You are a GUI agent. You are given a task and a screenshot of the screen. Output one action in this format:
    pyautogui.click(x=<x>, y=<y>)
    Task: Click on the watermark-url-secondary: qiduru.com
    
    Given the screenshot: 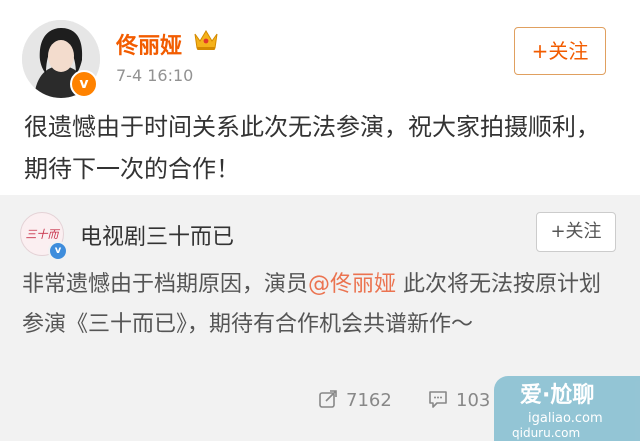 What is the action you would take?
    pyautogui.click(x=546, y=433)
    